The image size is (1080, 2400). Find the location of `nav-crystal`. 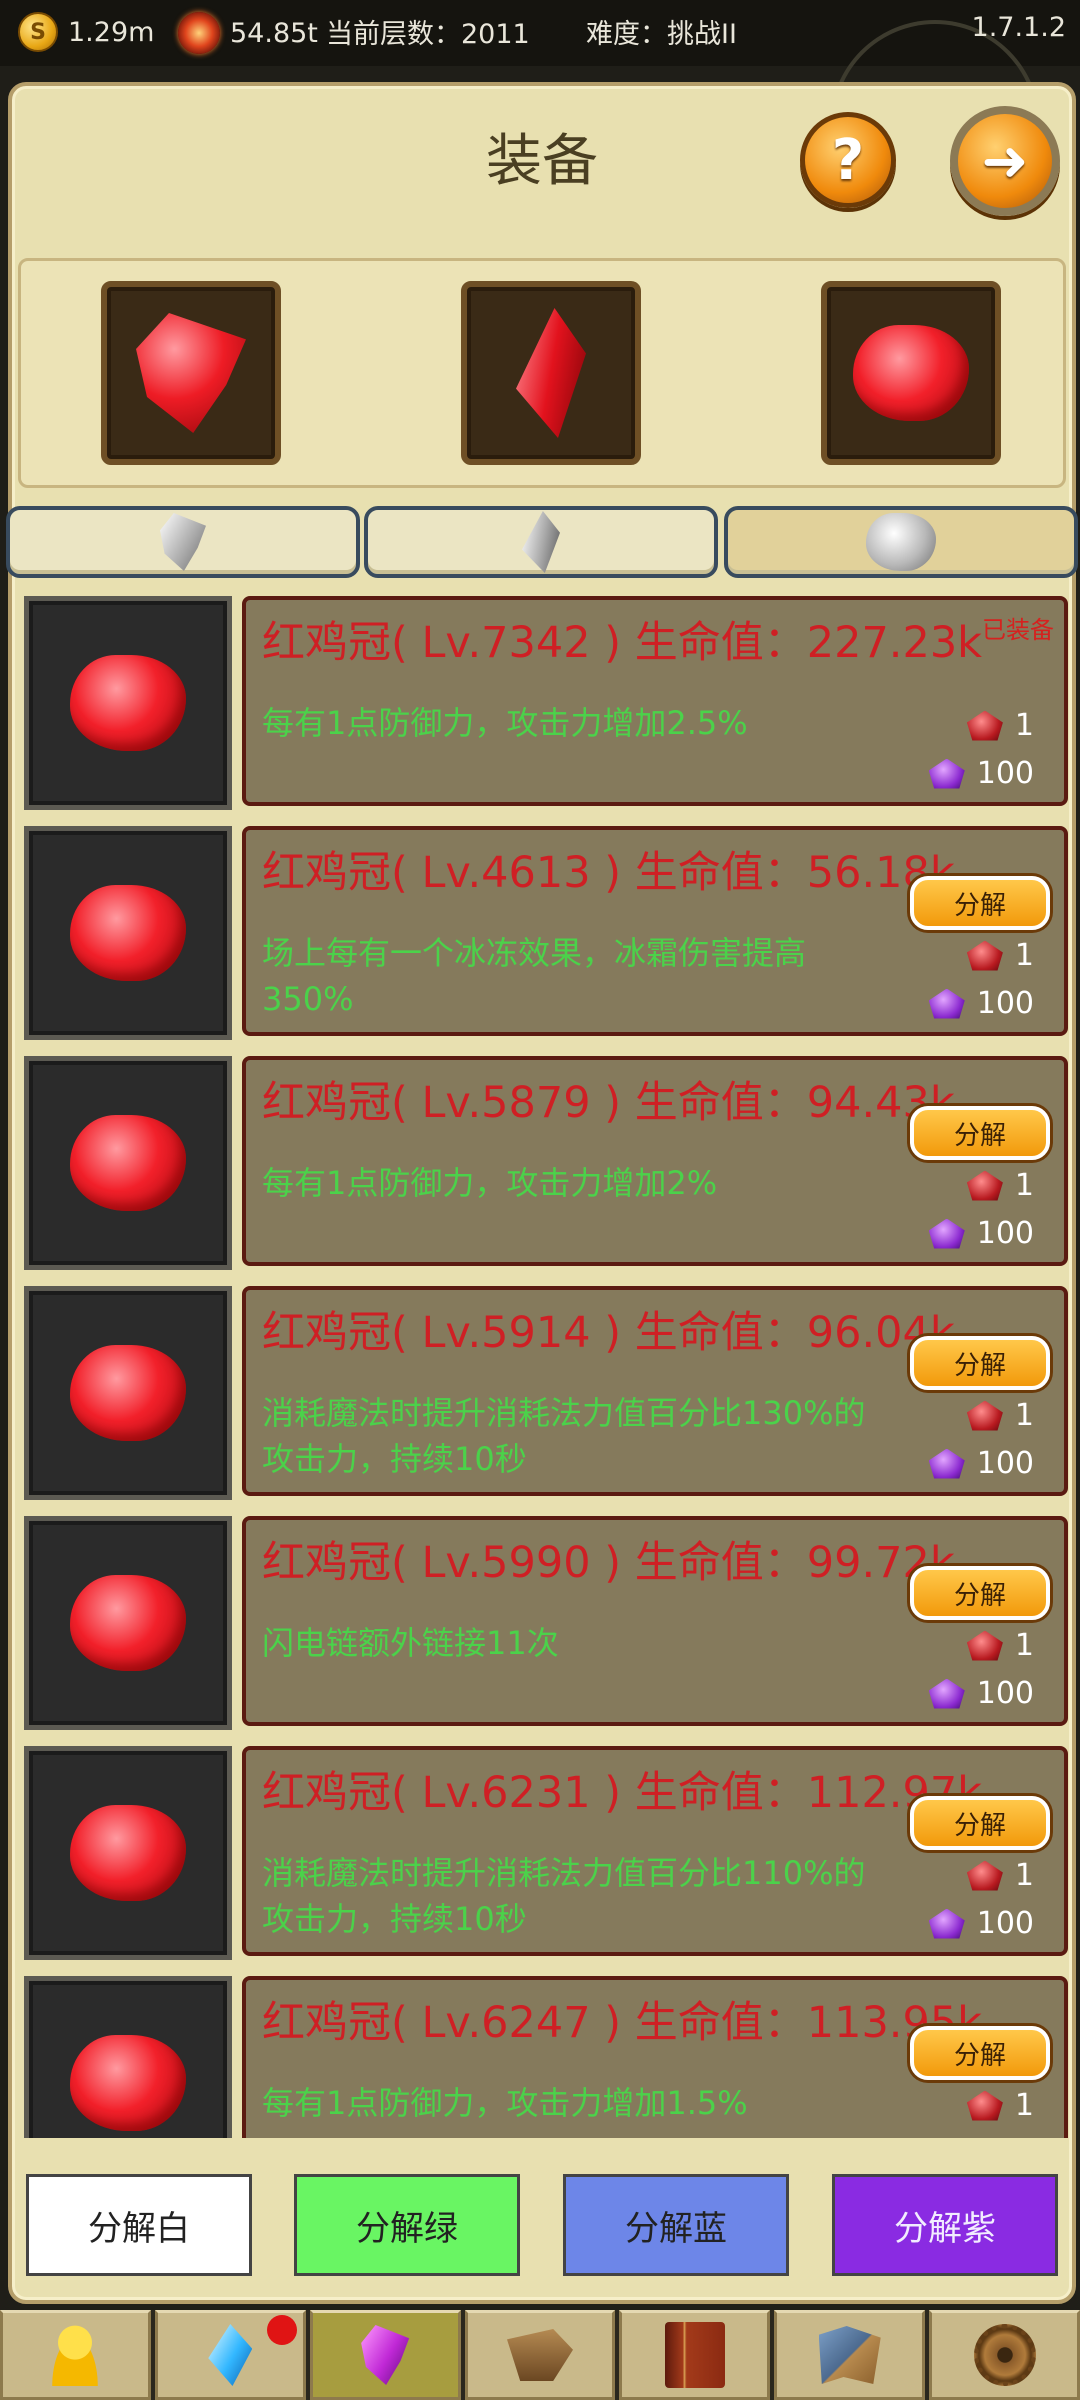

nav-crystal is located at coordinates (230, 2355).